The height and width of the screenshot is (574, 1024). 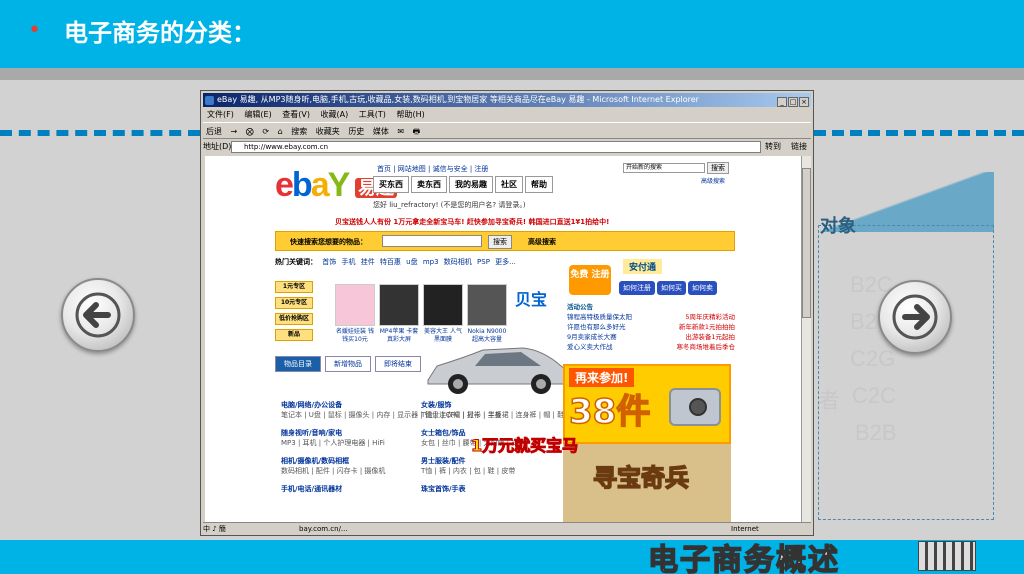 What do you see at coordinates (280, 131) in the screenshot?
I see `home-button: ⌂` at bounding box center [280, 131].